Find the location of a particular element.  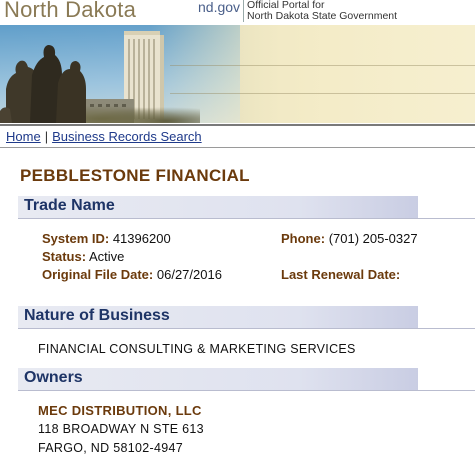

last-renewal-date-label: Last Renewal Date: is located at coordinates (341, 274).